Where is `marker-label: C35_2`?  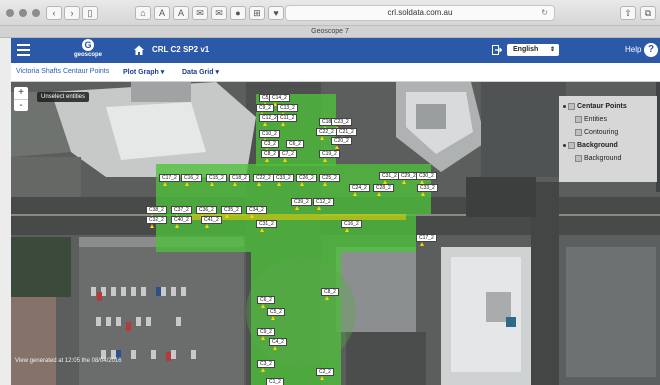
marker-label: C35_2 is located at coordinates (231, 210).